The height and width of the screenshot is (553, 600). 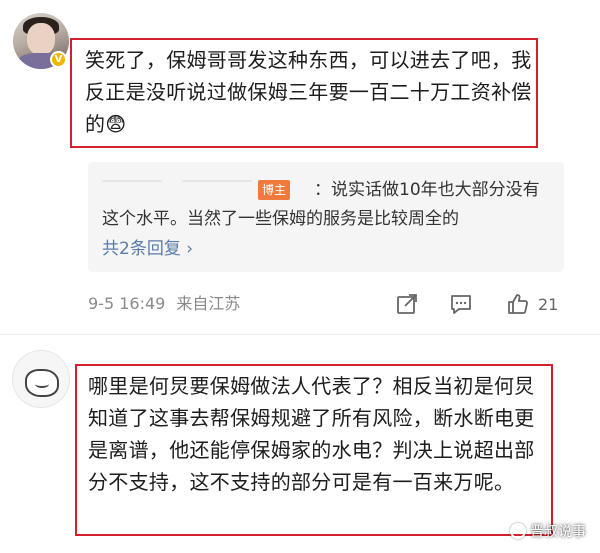 I want to click on reply-button, so click(x=461, y=304).